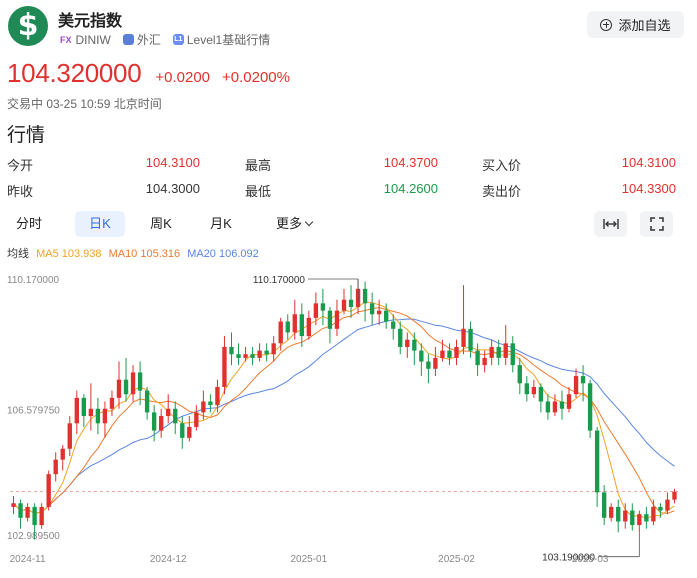  I want to click on dollar-logo-icon: $, so click(28, 26).